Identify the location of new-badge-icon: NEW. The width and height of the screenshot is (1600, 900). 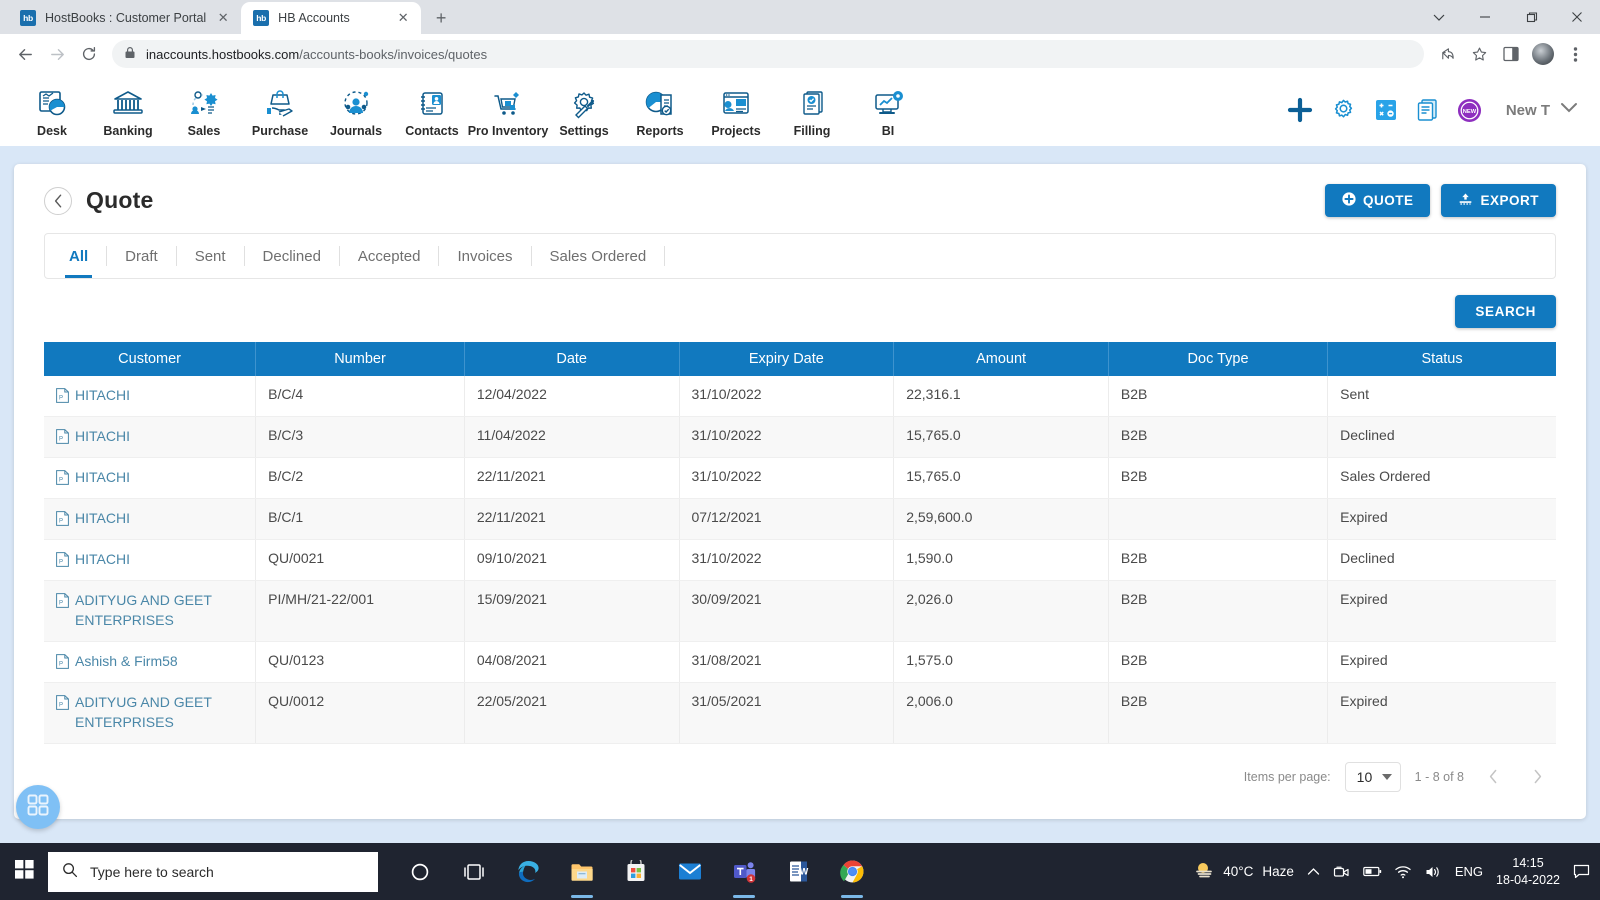
(1469, 110).